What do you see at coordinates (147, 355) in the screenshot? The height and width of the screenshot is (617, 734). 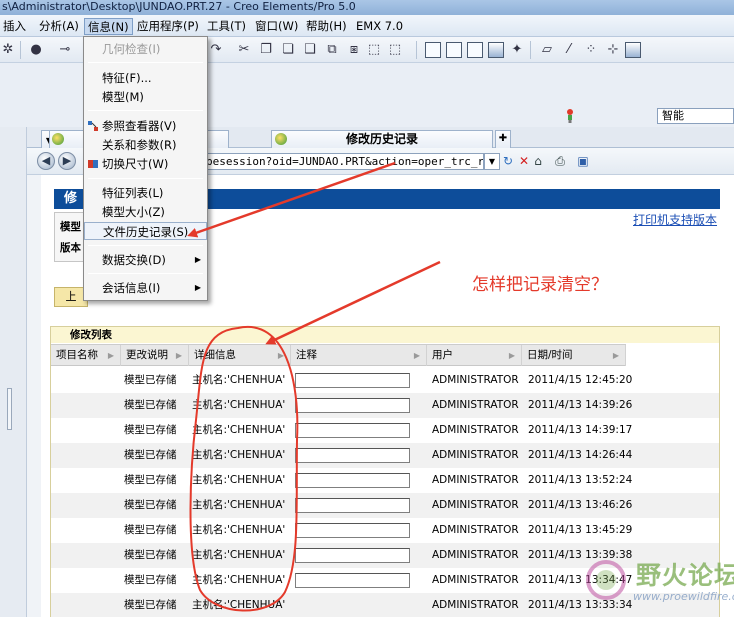 I see `col-change-desc-label: 更改说明` at bounding box center [147, 355].